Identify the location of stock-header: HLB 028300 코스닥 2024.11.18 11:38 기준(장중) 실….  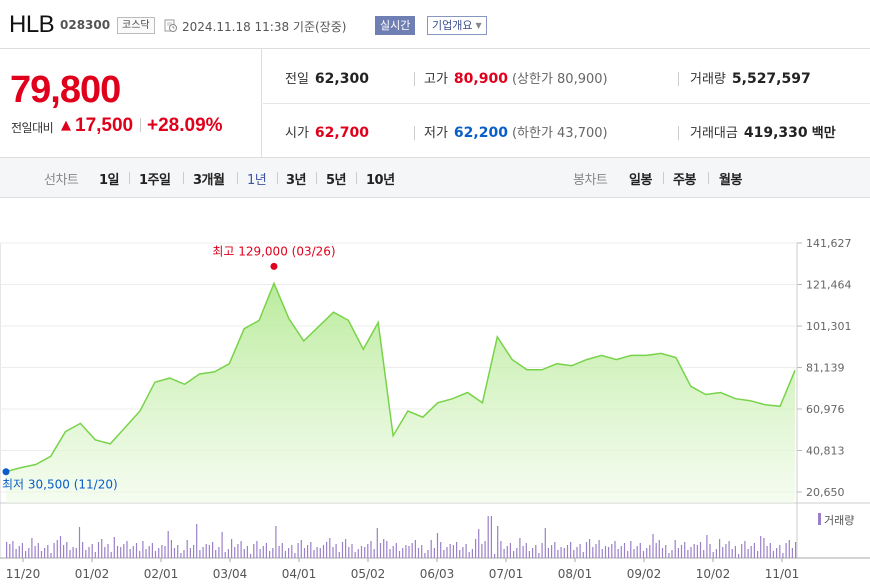
(435, 24).